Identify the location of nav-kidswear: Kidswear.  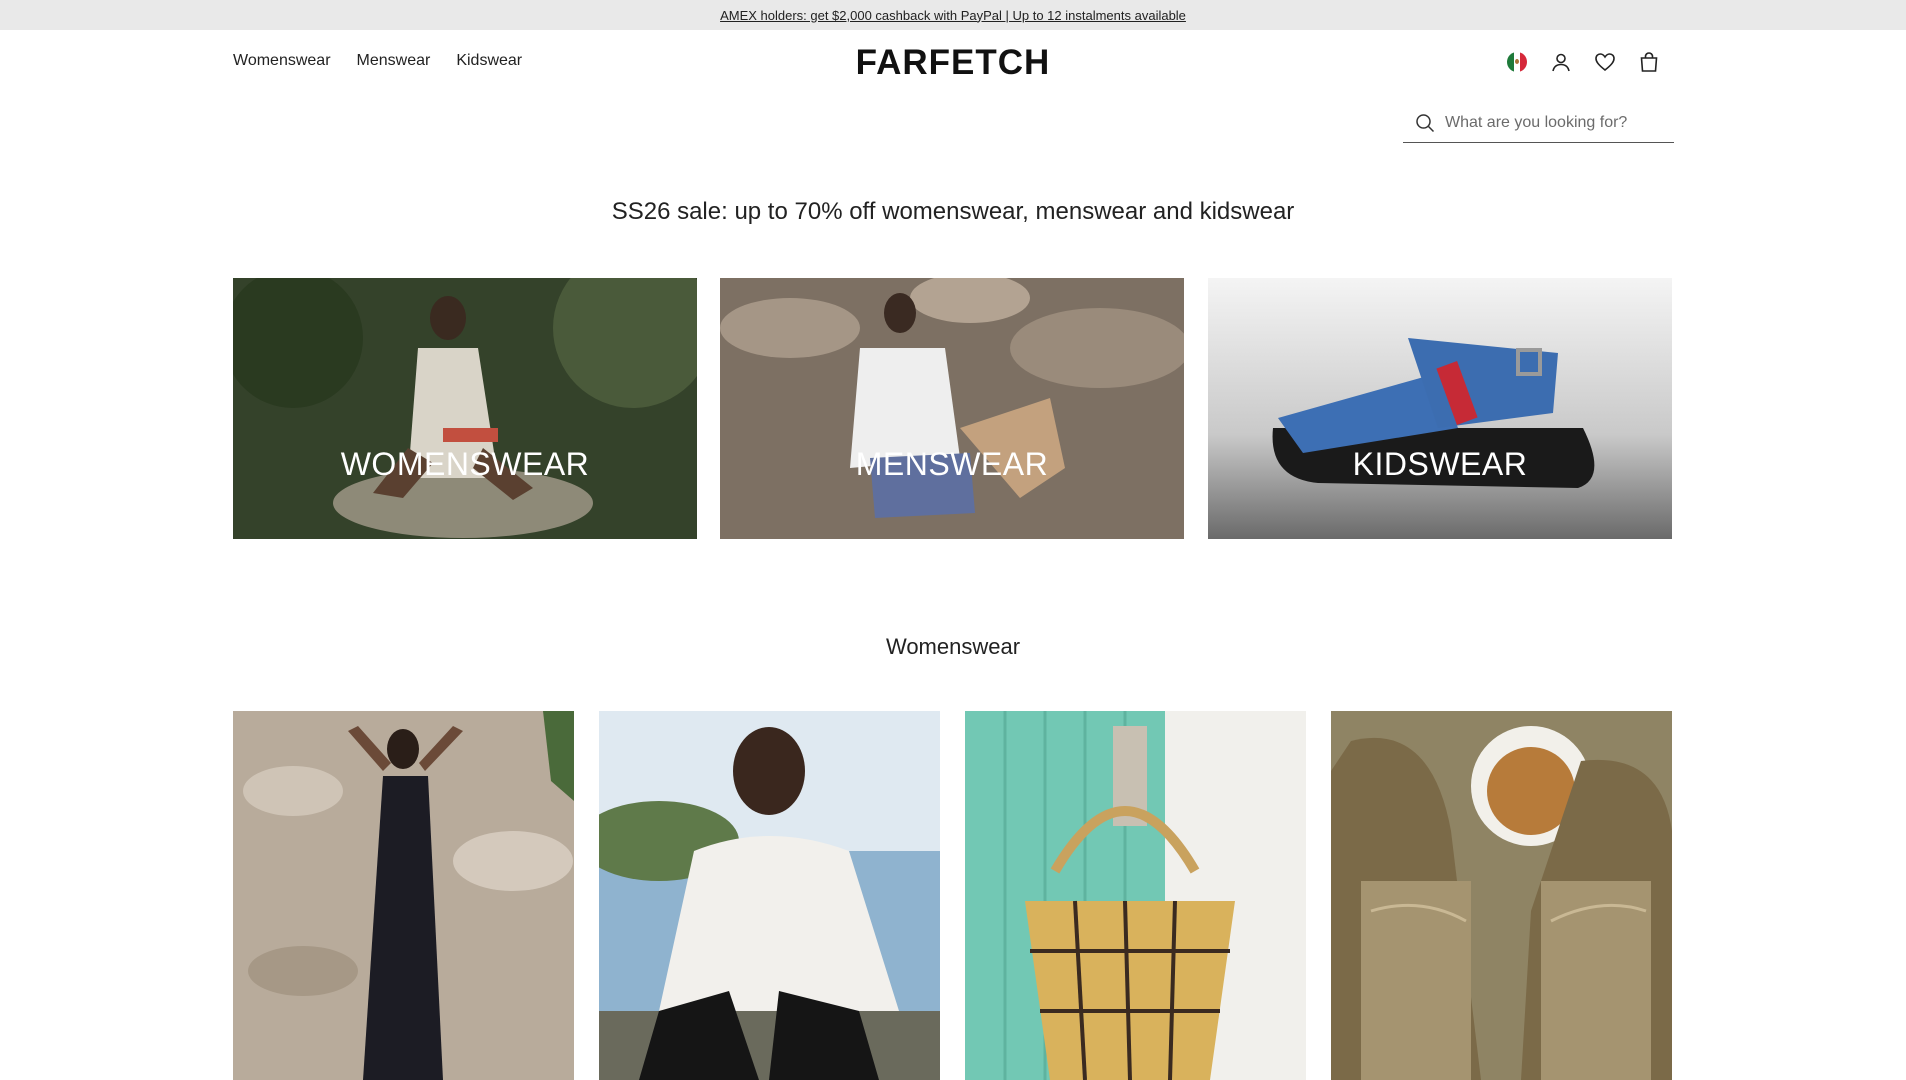
(489, 61).